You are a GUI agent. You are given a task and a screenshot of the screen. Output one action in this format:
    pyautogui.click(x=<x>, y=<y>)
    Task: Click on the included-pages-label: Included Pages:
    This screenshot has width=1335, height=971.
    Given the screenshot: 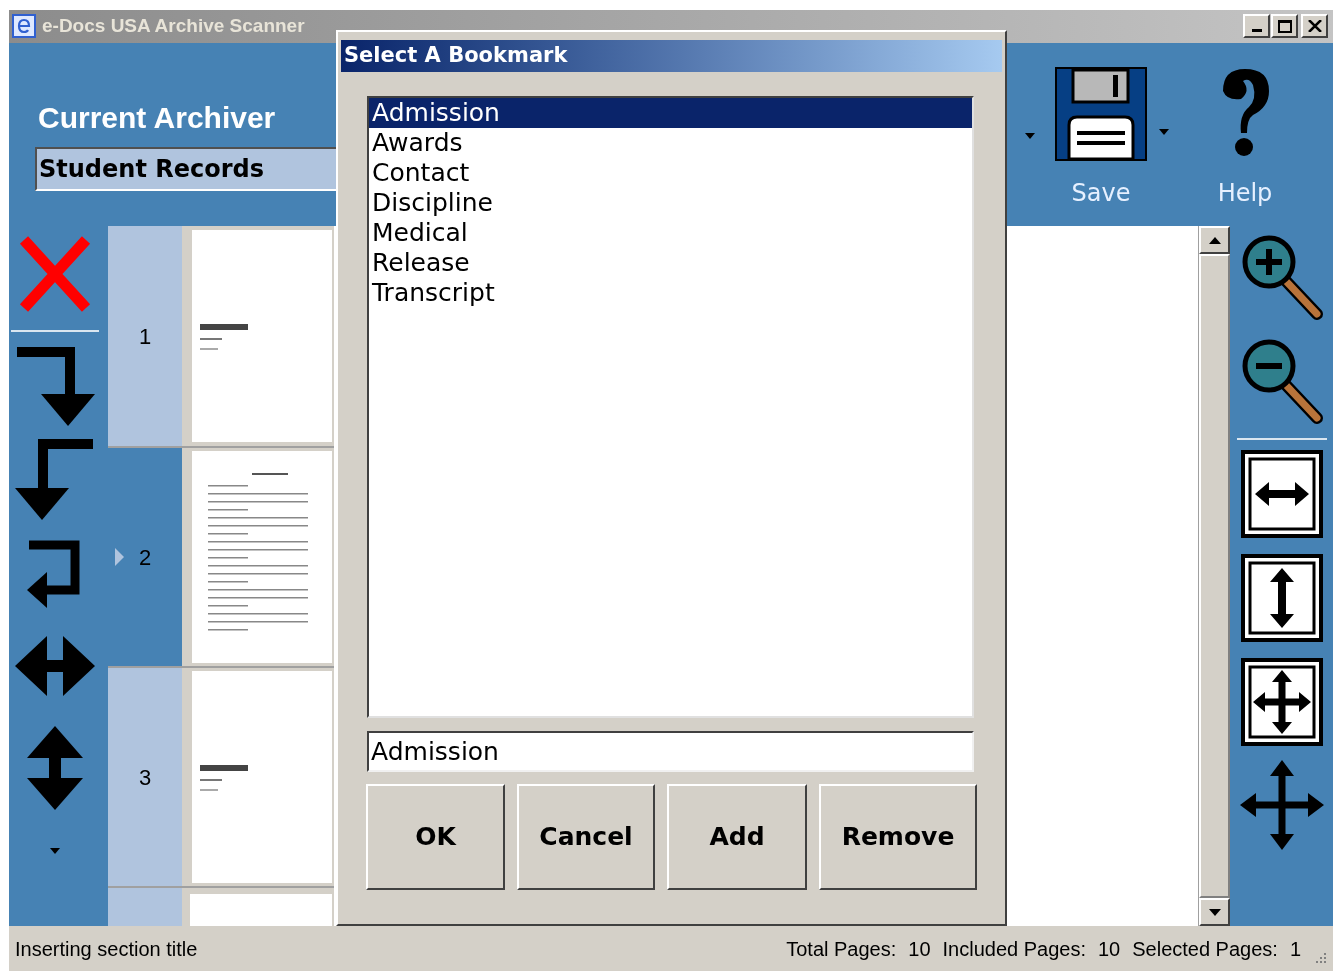 What is the action you would take?
    pyautogui.click(x=1014, y=949)
    